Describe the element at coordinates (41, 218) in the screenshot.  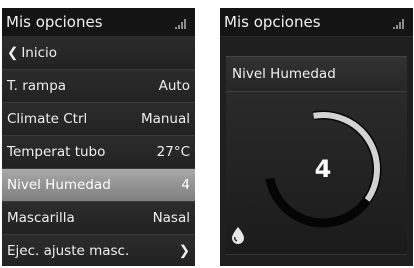
I see `menu-item-label: Mascarilla` at that location.